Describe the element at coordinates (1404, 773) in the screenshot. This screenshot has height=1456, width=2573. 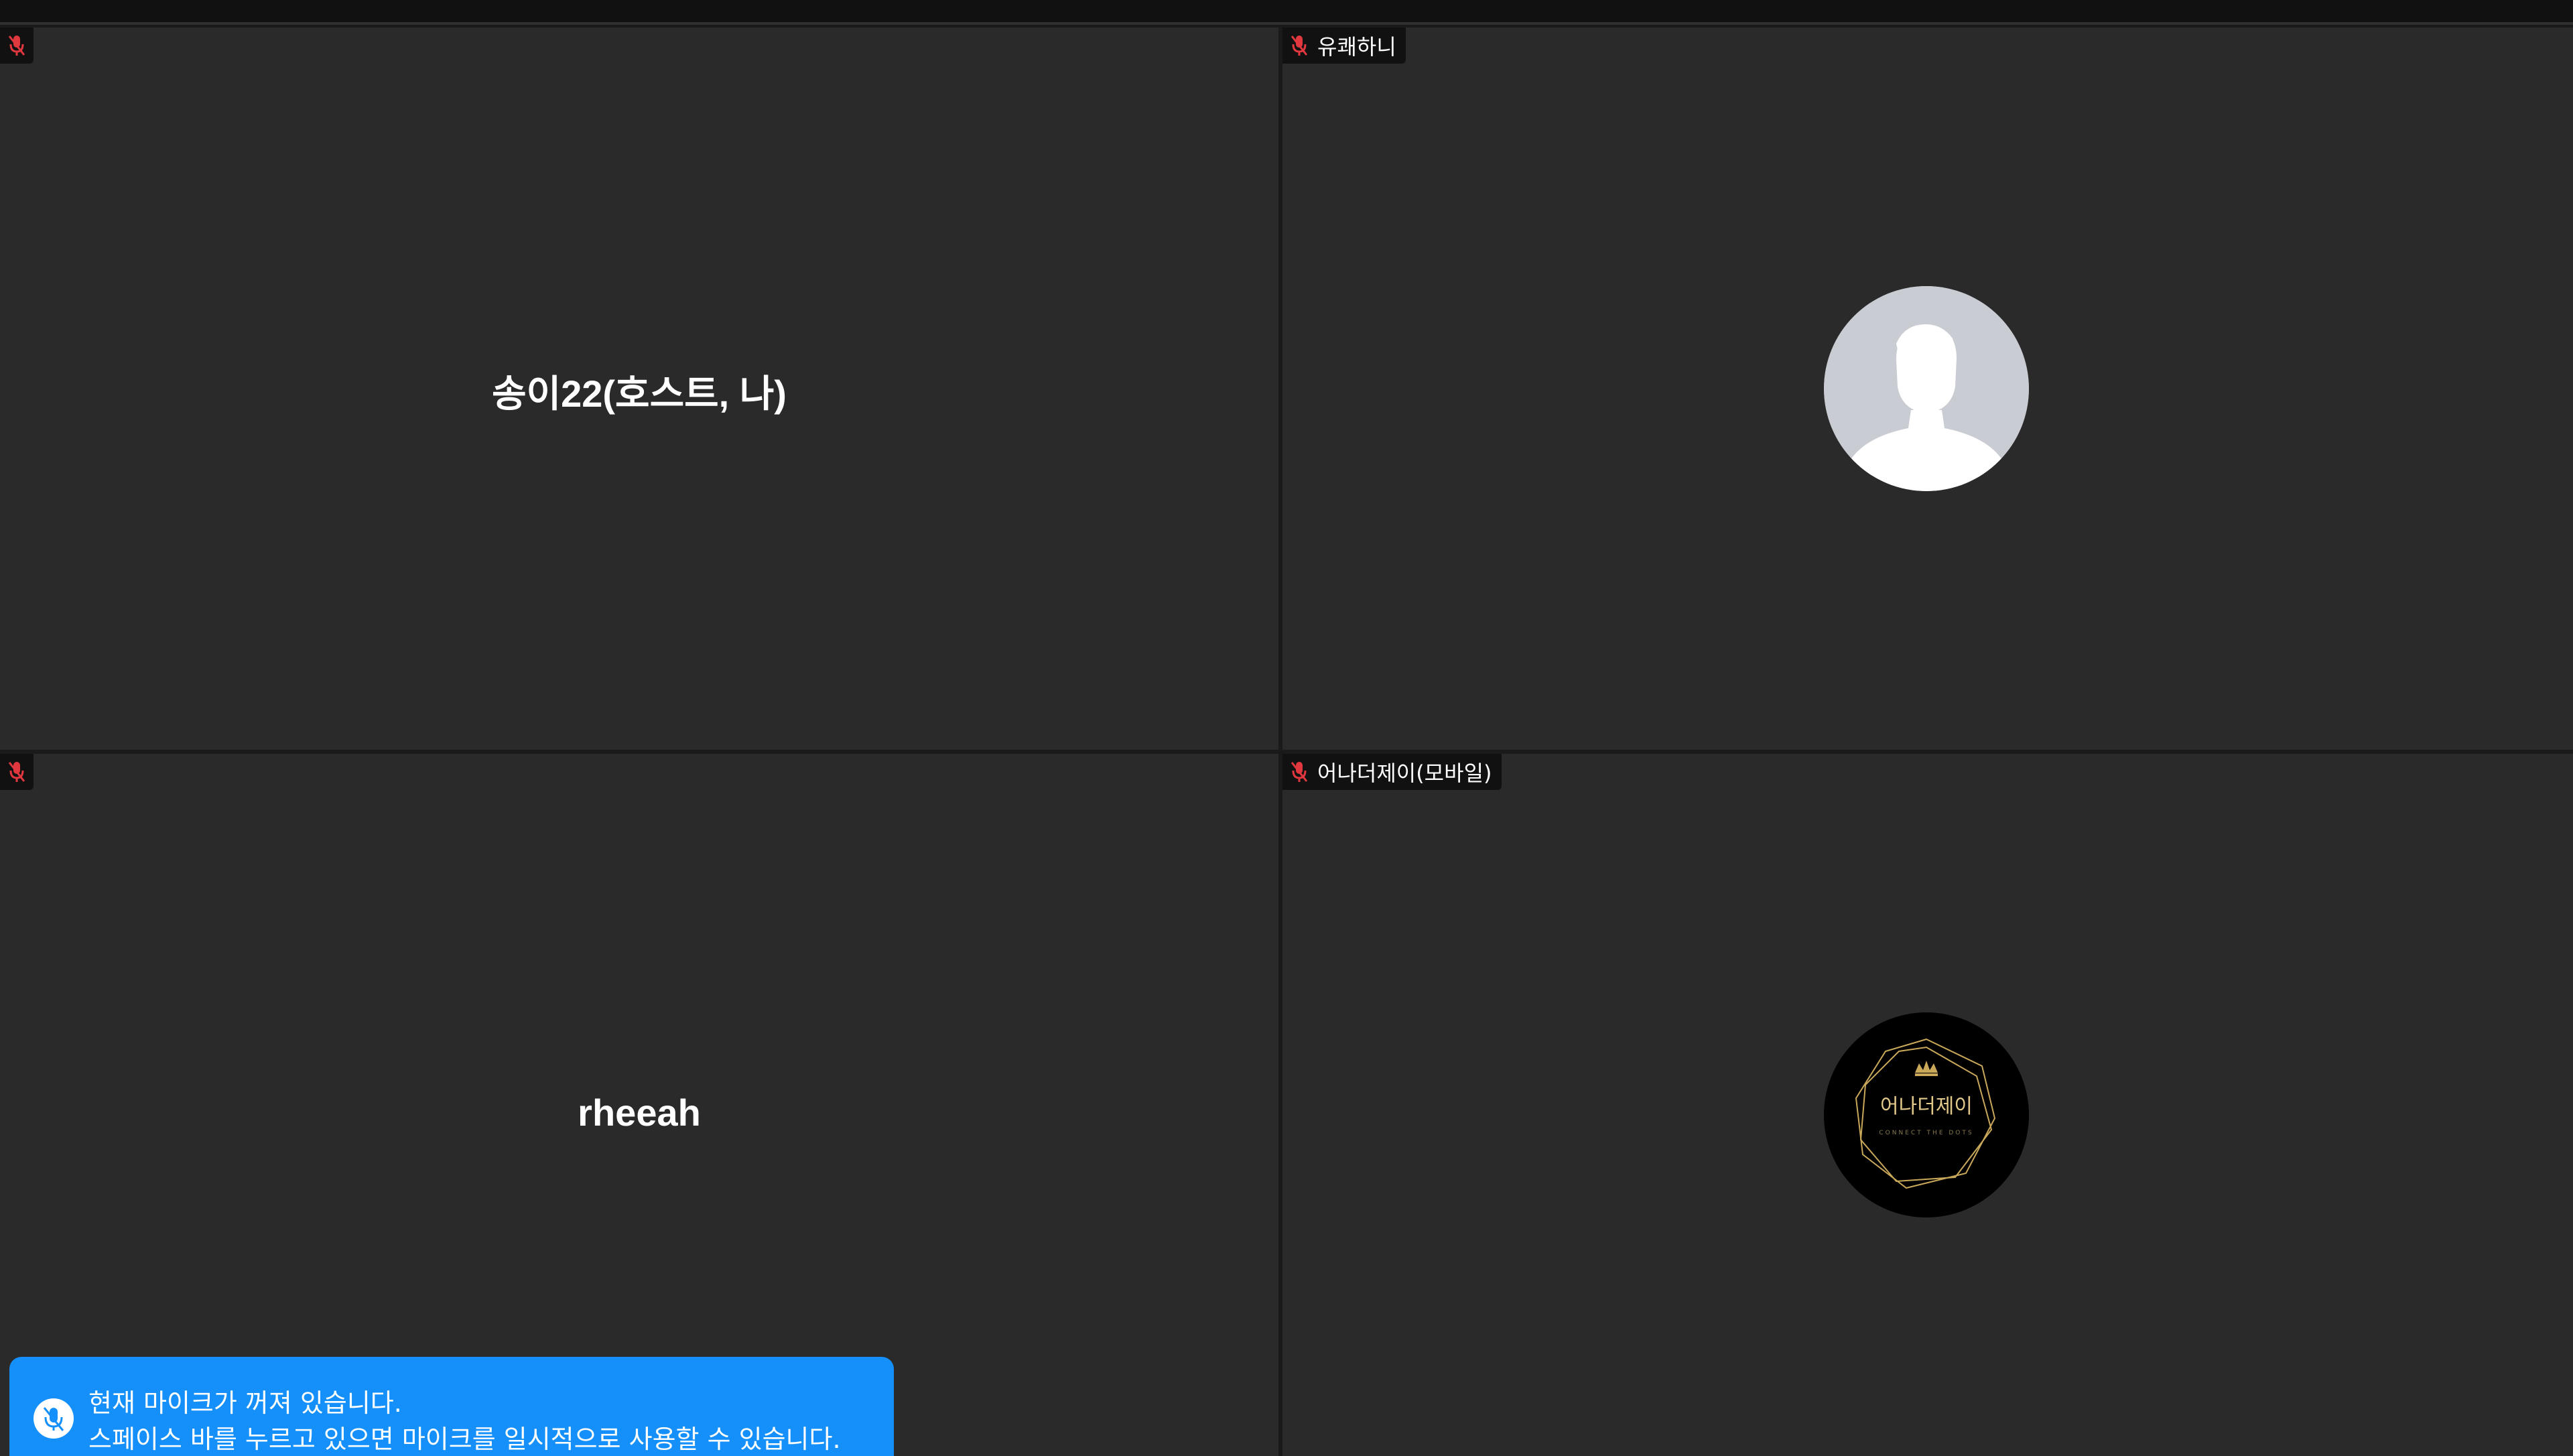
I see `participant-name-label: 어나더제이(모바일)` at that location.